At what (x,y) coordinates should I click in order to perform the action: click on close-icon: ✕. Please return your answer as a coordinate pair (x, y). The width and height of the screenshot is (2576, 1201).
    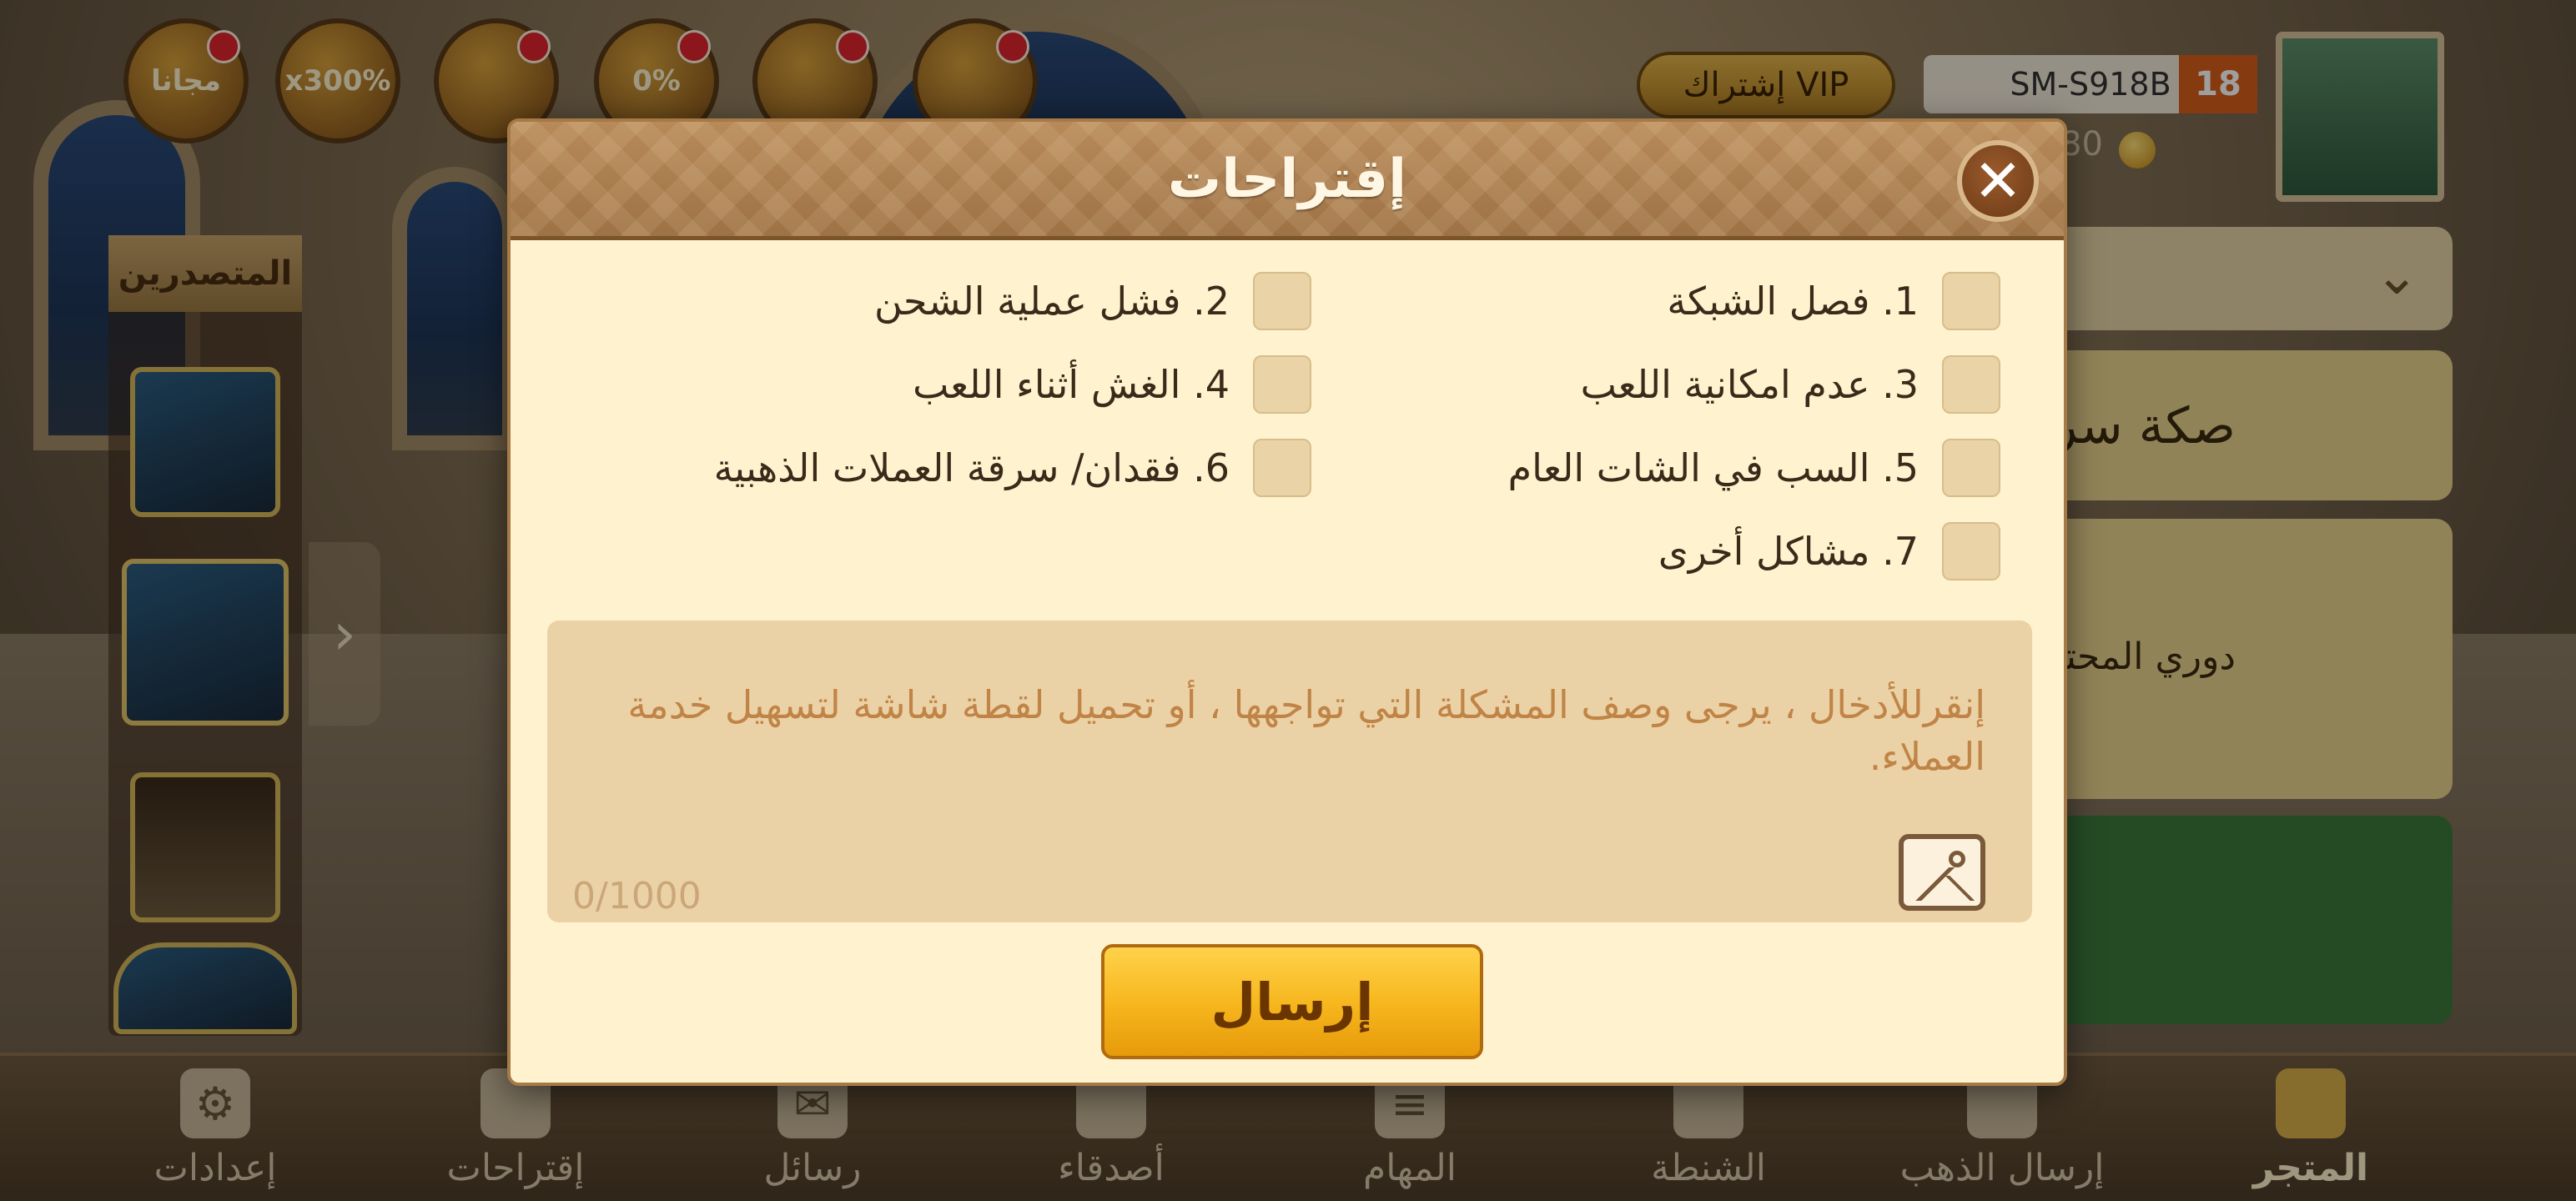
    Looking at the image, I should click on (1998, 181).